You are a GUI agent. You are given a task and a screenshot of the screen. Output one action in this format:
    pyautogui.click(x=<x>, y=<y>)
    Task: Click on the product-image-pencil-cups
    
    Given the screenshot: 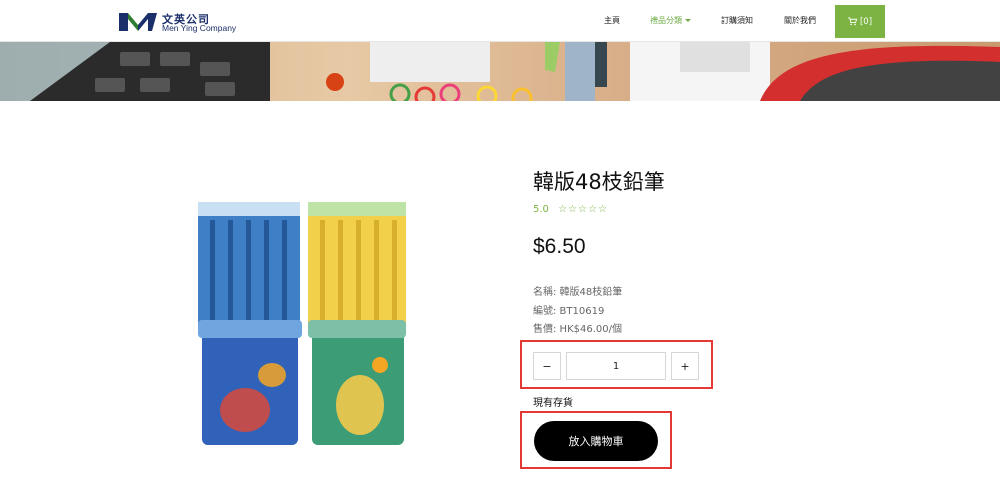 What is the action you would take?
    pyautogui.click(x=302, y=323)
    